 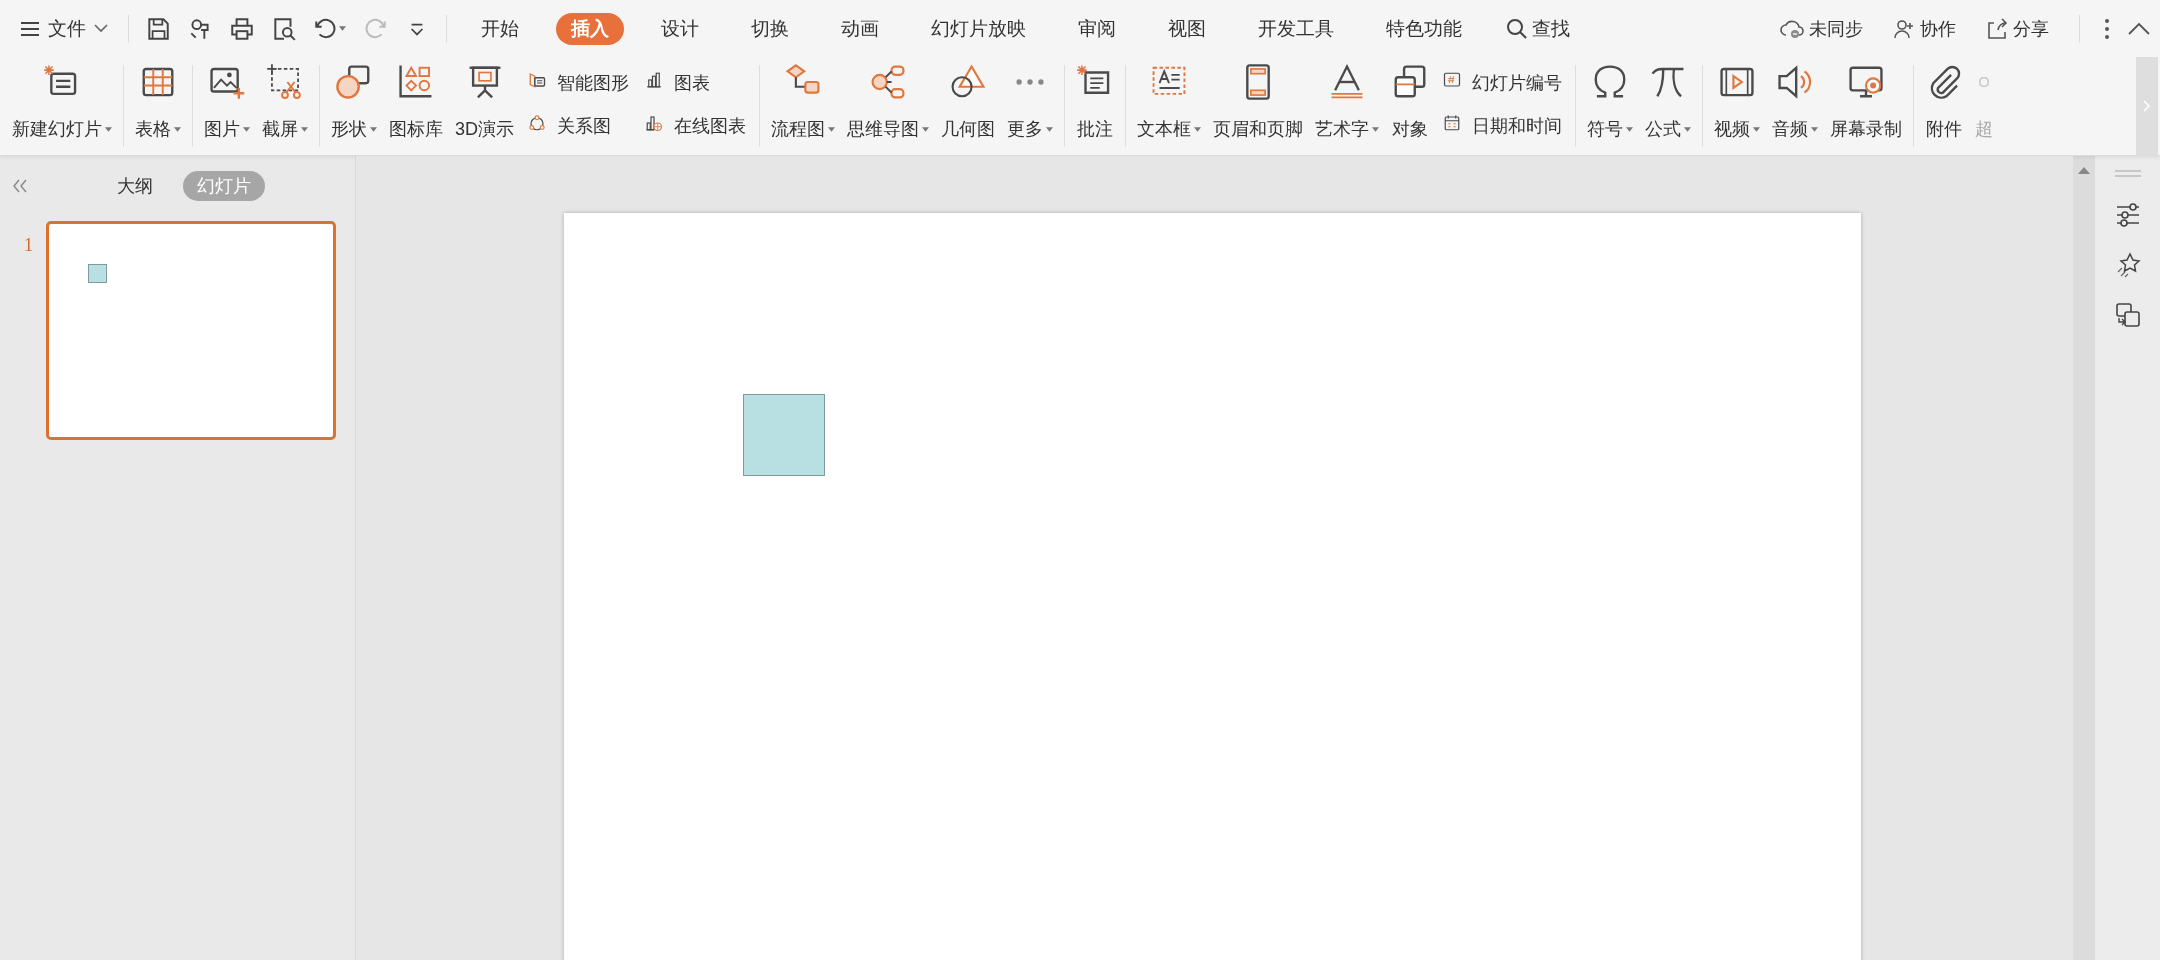 I want to click on ribbon-tab: 幻灯片放映, so click(x=978, y=28).